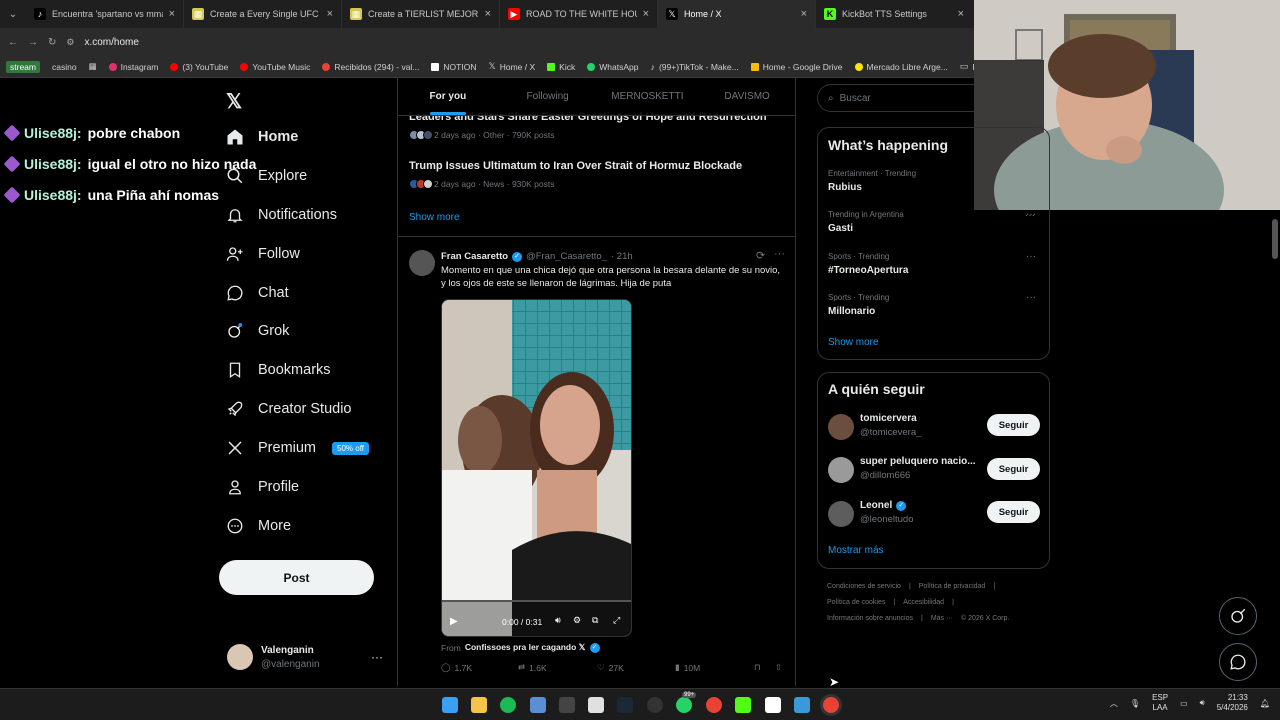 This screenshot has height=720, width=1280. I want to click on nav-home: Home, so click(262, 137).